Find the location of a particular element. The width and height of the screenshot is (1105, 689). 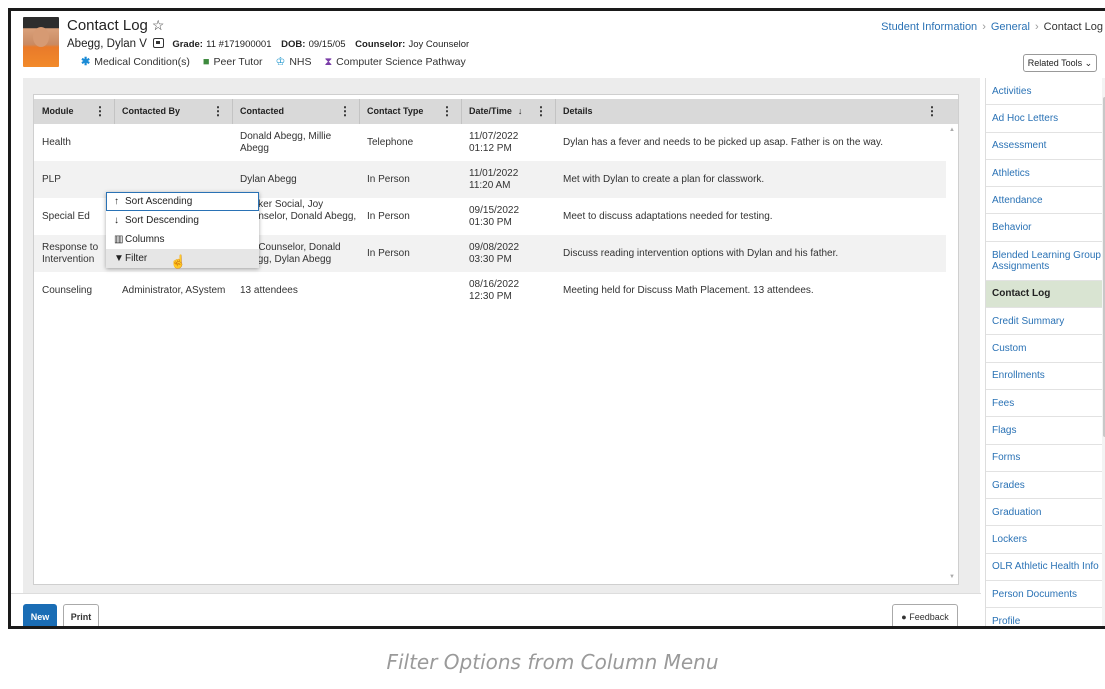

sidebar-item-attendance: Attendance is located at coordinates (1044, 201).